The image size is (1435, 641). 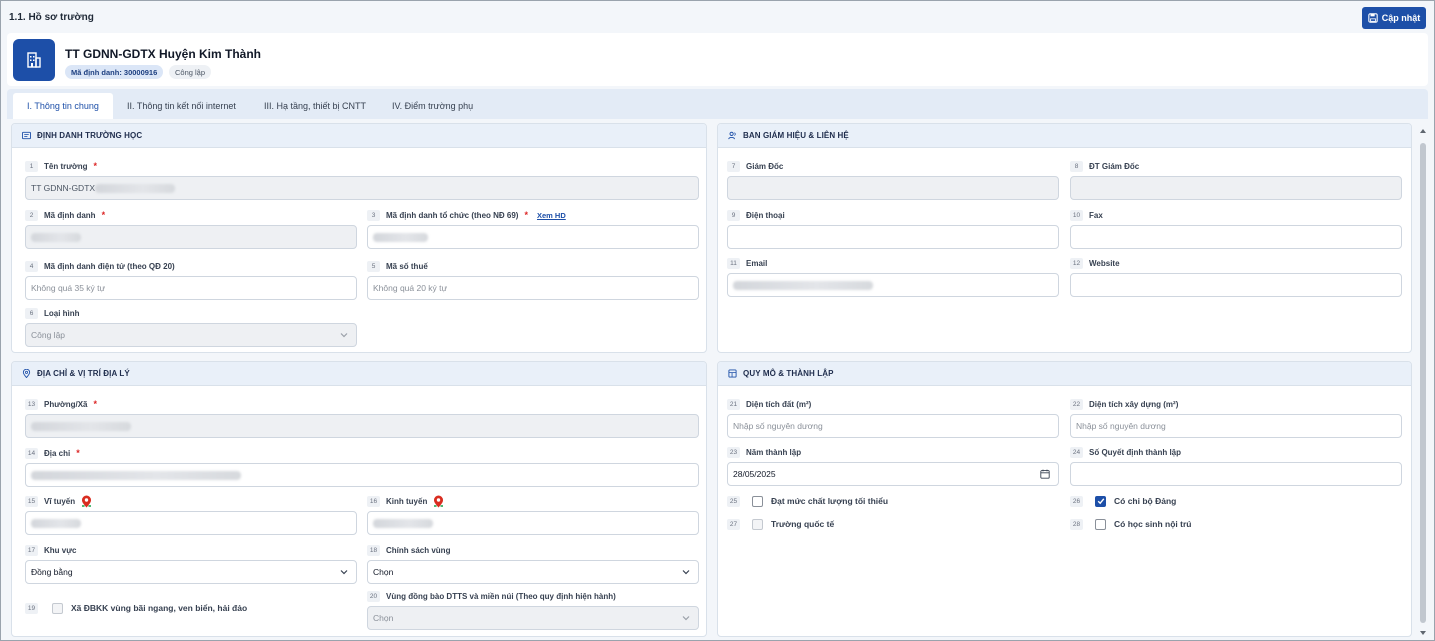 I want to click on vertical-scrollbar, so click(x=1423, y=381).